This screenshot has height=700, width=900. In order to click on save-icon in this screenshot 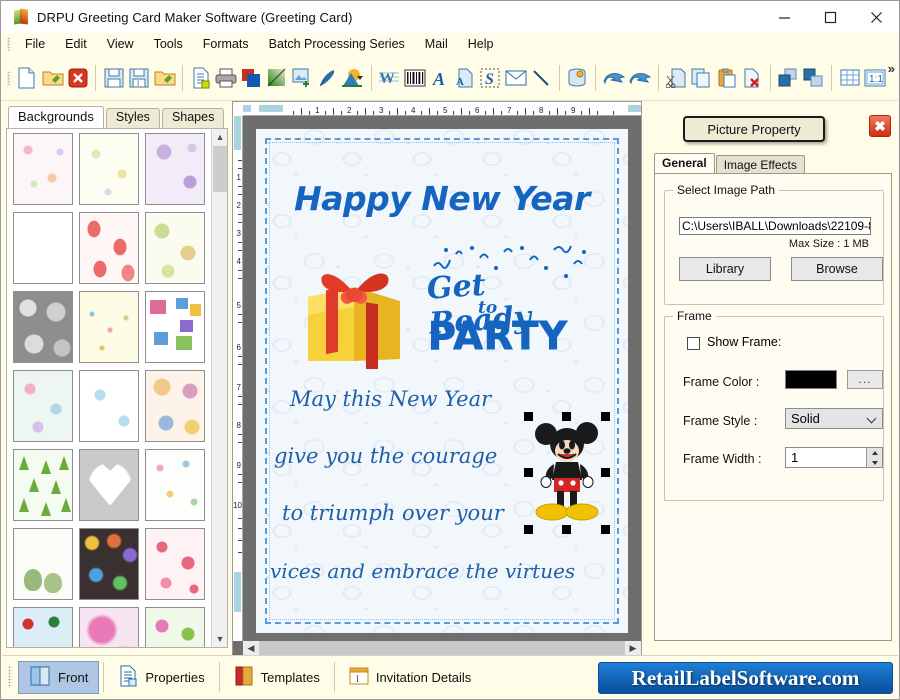, I will do `click(113, 78)`.